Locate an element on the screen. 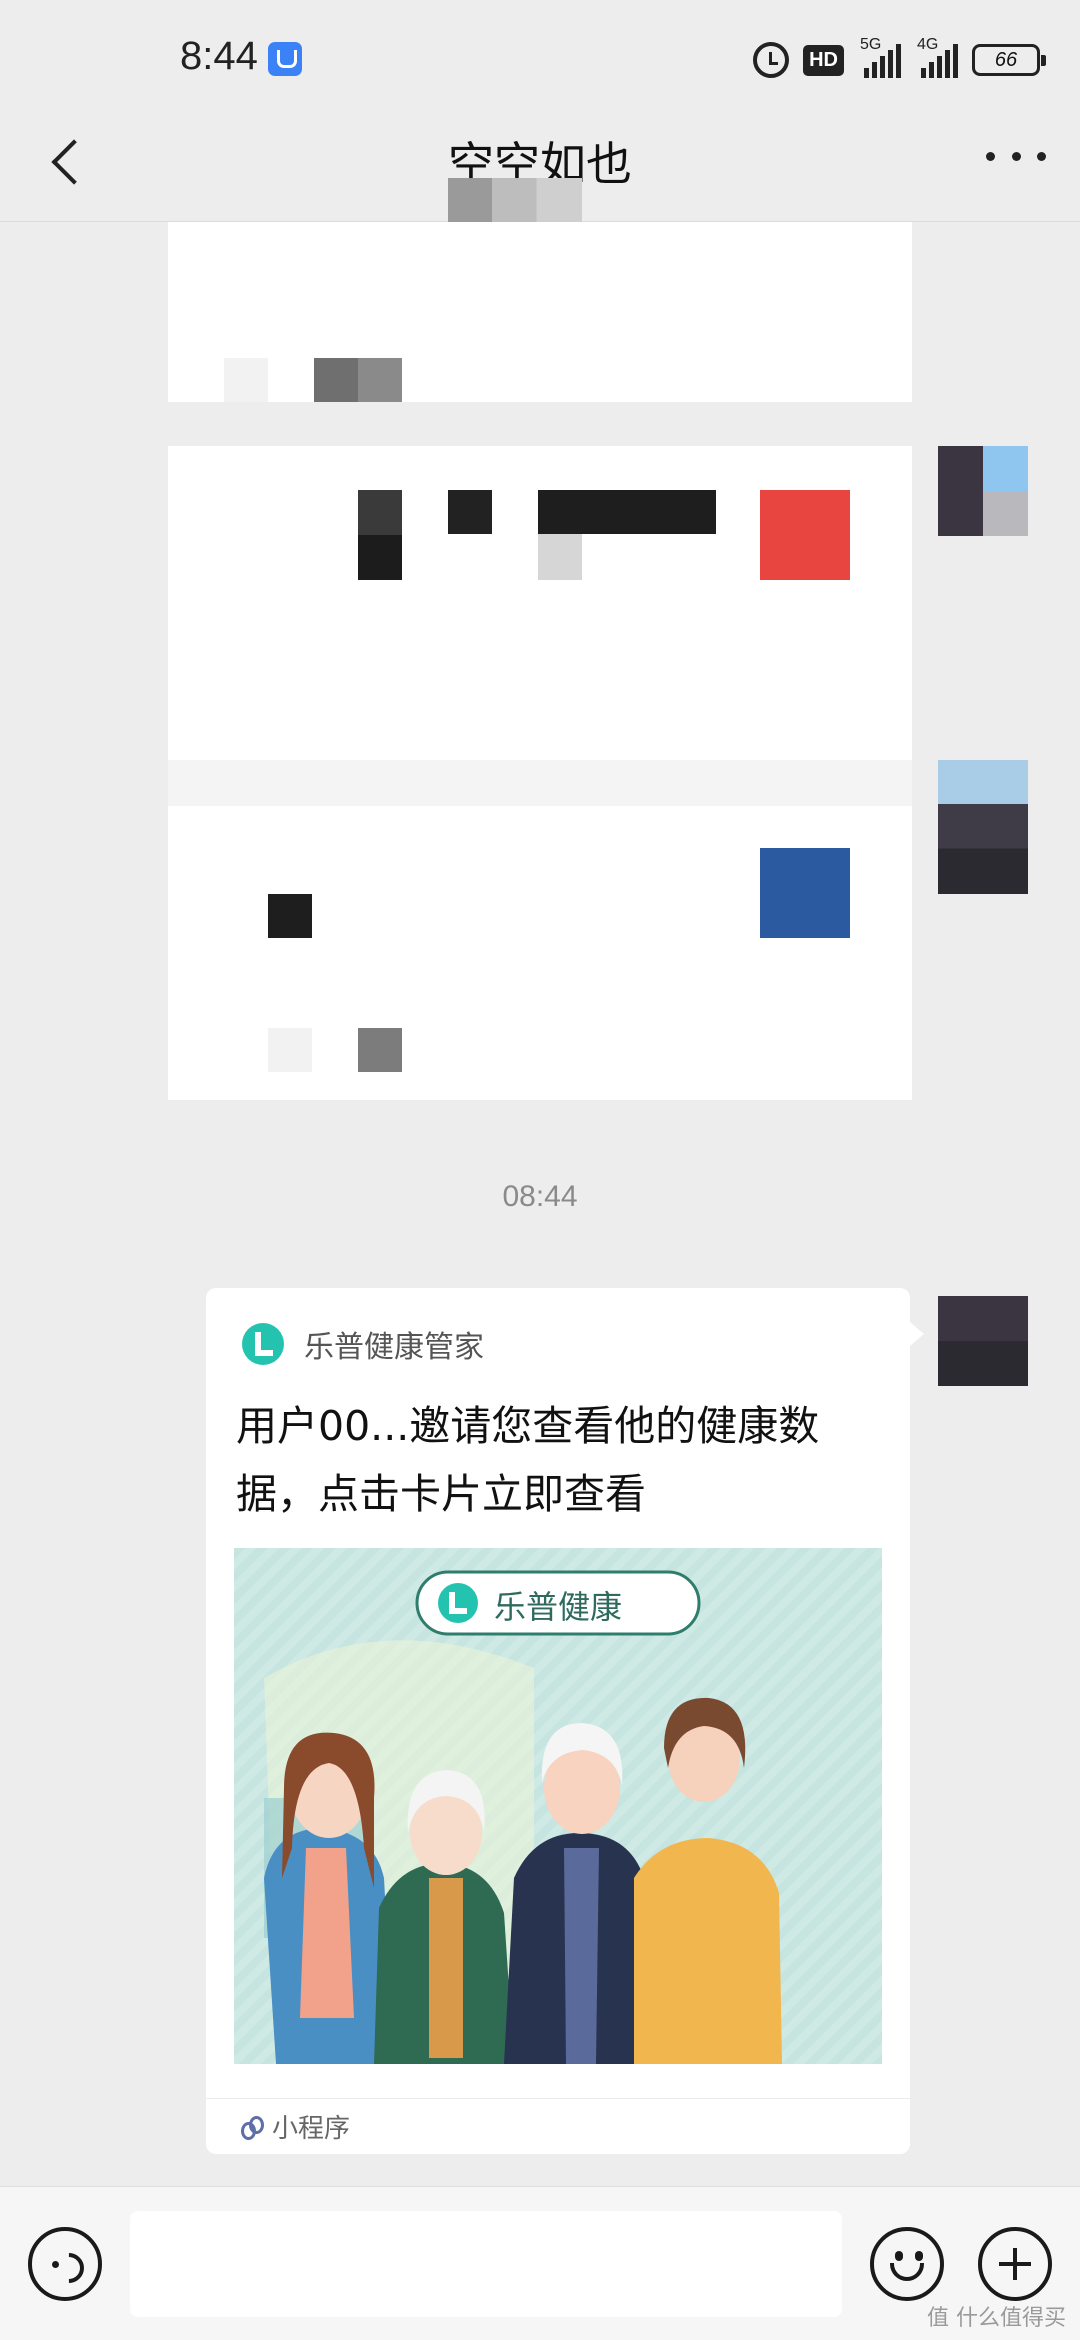 The height and width of the screenshot is (2340, 1080). censored-red-block is located at coordinates (805, 535).